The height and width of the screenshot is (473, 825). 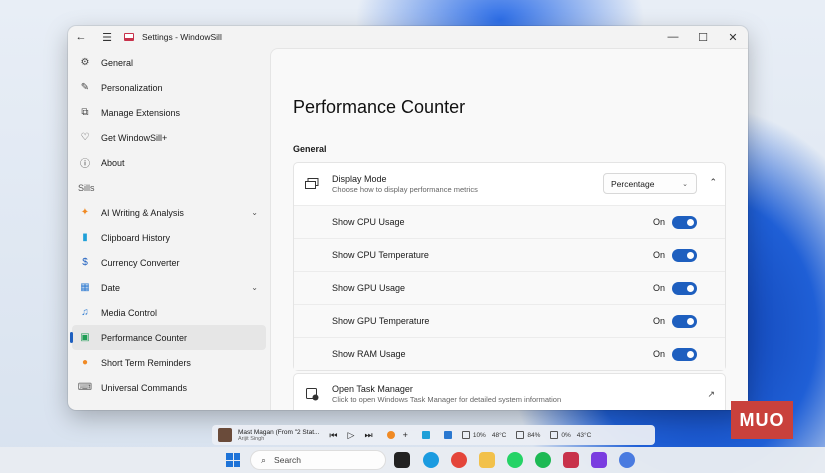 I want to click on sidebar-item-date: ▦ Date ⌄, so click(x=169, y=287).